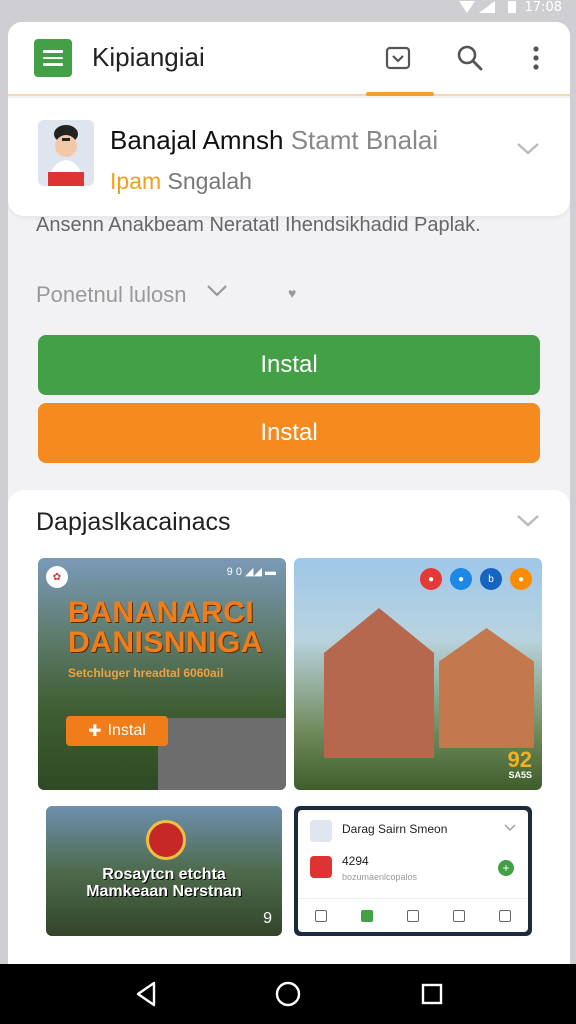 The height and width of the screenshot is (1024, 576). What do you see at coordinates (136, 181) in the screenshot?
I see `developer-name: Ipam` at bounding box center [136, 181].